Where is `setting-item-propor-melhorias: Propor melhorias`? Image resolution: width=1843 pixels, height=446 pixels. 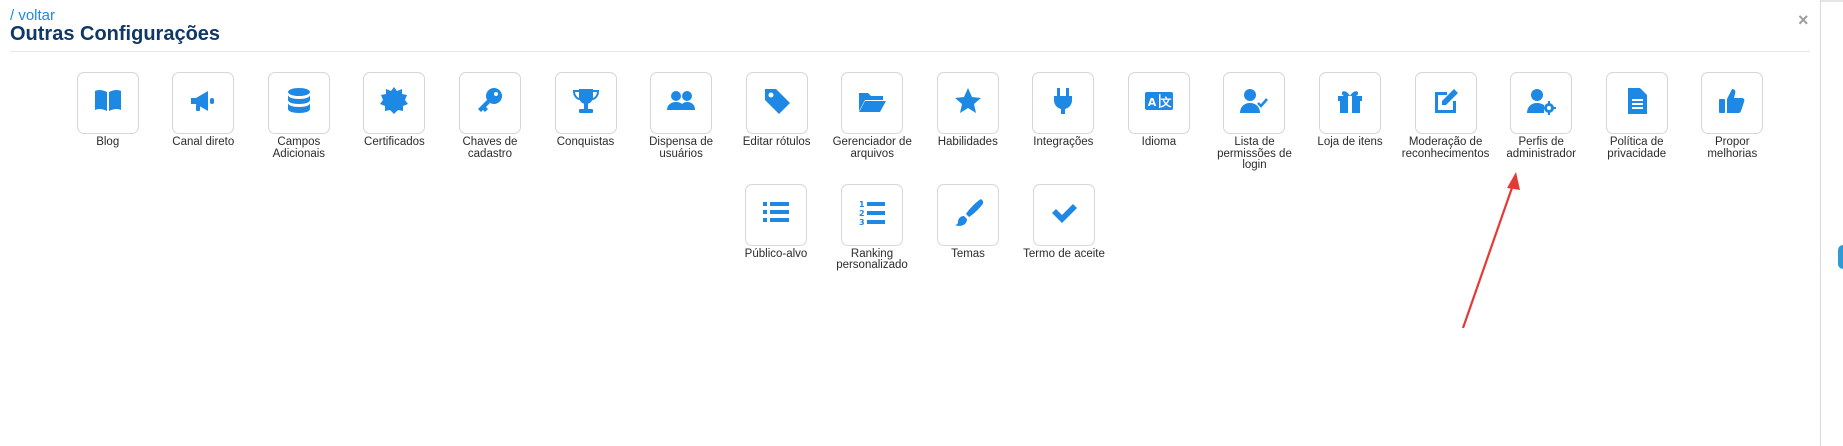
setting-item-propor-melhorias: Propor melhorias is located at coordinates (1733, 122).